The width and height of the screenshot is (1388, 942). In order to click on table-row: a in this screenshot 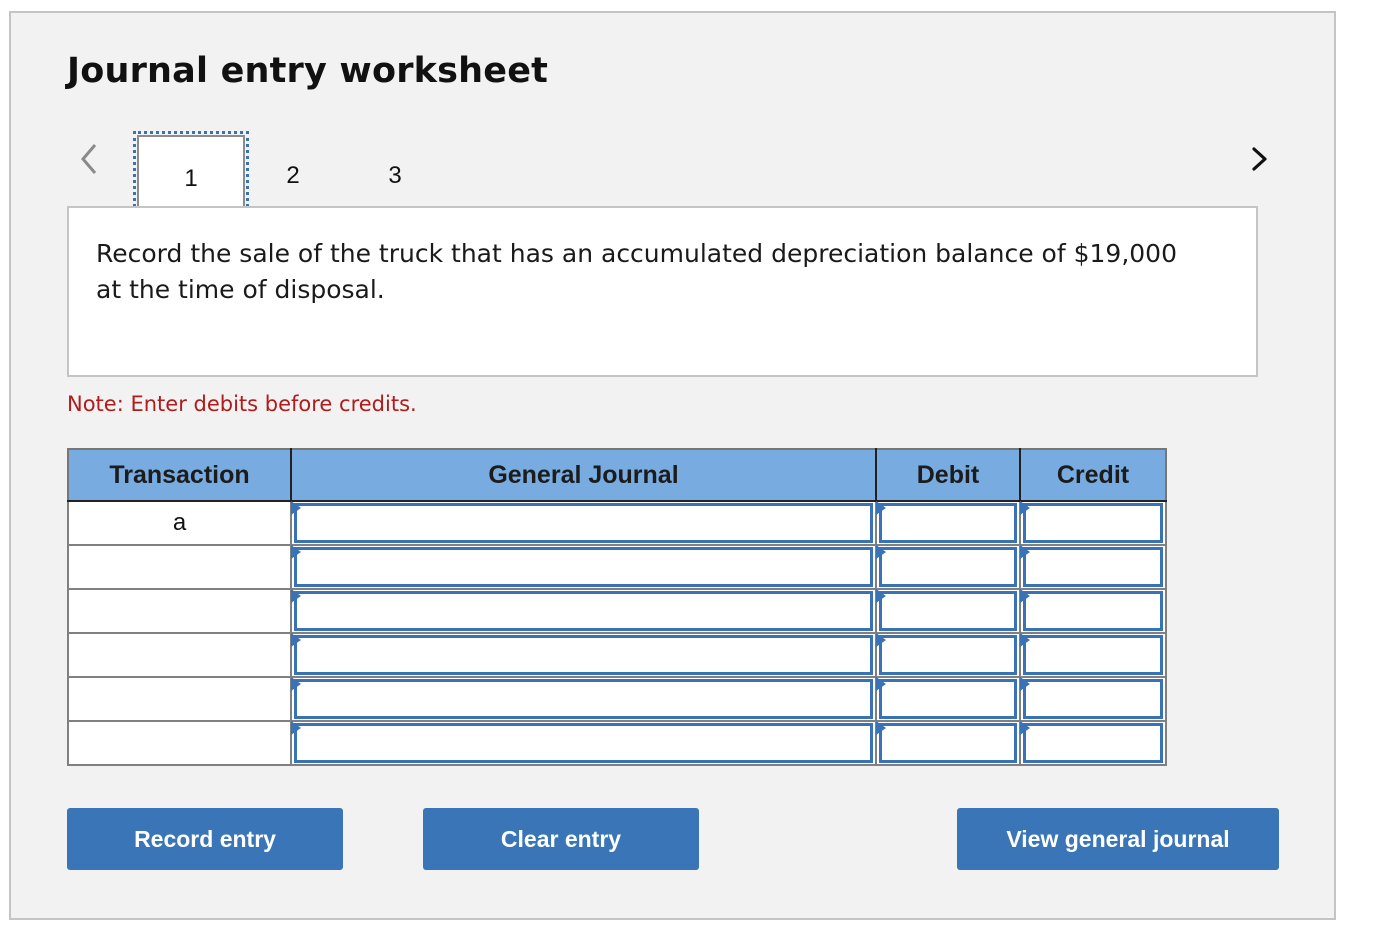, I will do `click(617, 523)`.